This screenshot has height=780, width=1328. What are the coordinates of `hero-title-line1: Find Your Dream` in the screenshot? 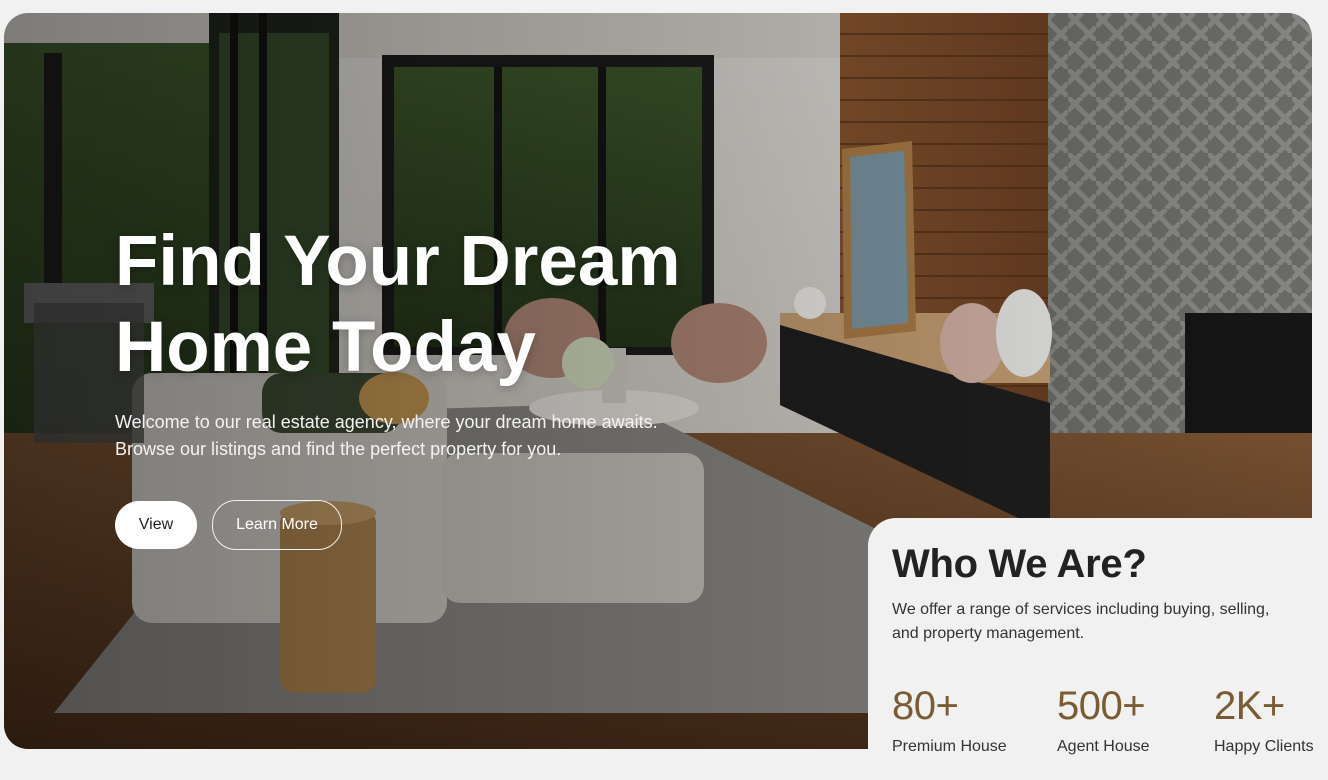 It's located at (398, 261).